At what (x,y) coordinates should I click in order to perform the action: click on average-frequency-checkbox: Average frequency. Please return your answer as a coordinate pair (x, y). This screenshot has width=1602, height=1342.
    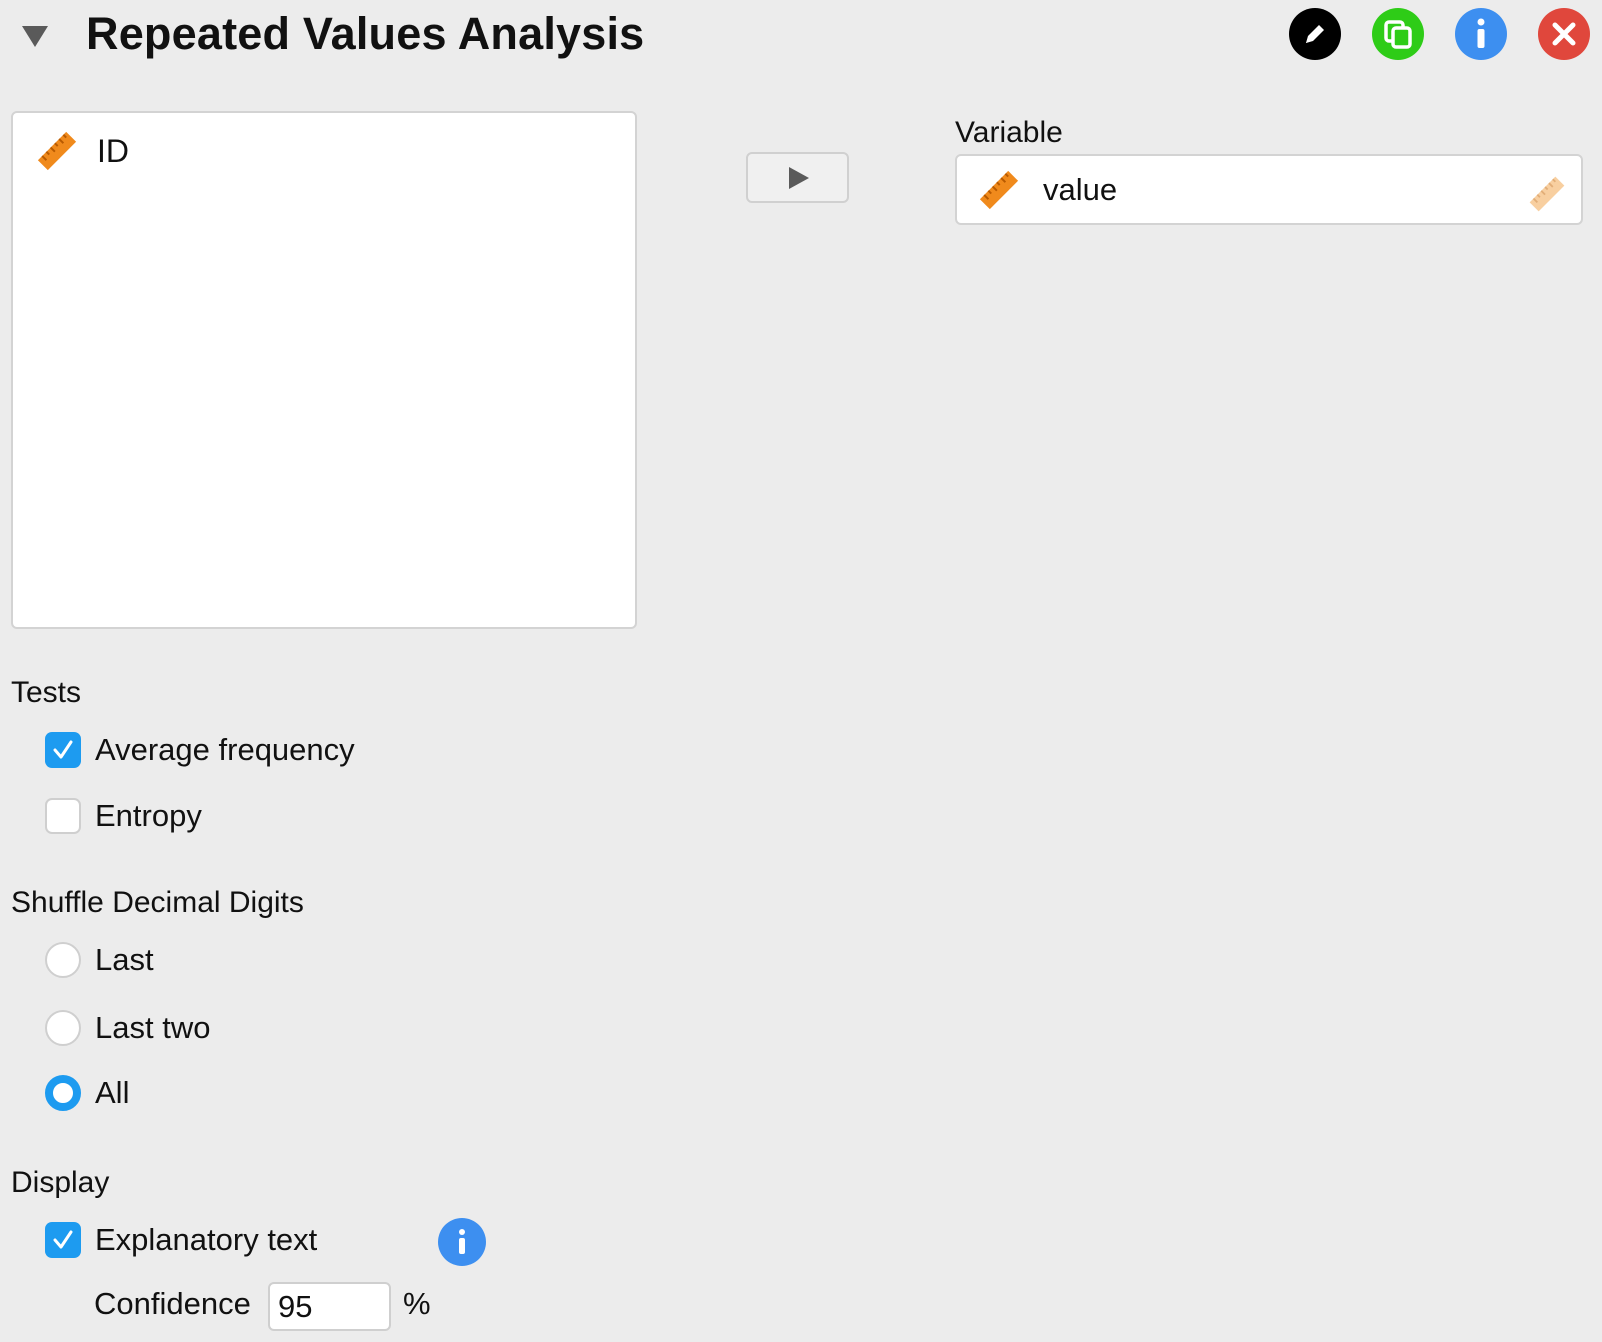
    Looking at the image, I should click on (200, 750).